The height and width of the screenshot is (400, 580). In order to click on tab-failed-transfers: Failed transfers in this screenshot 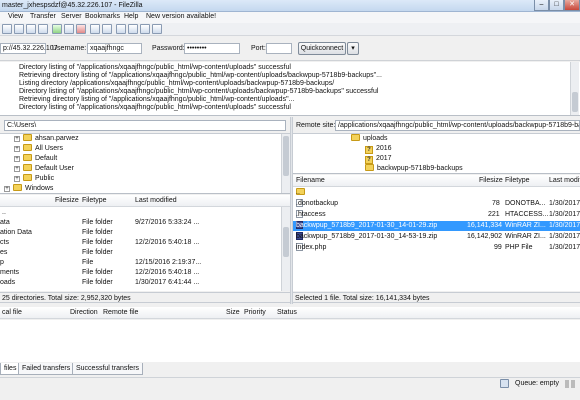, I will do `click(46, 369)`.